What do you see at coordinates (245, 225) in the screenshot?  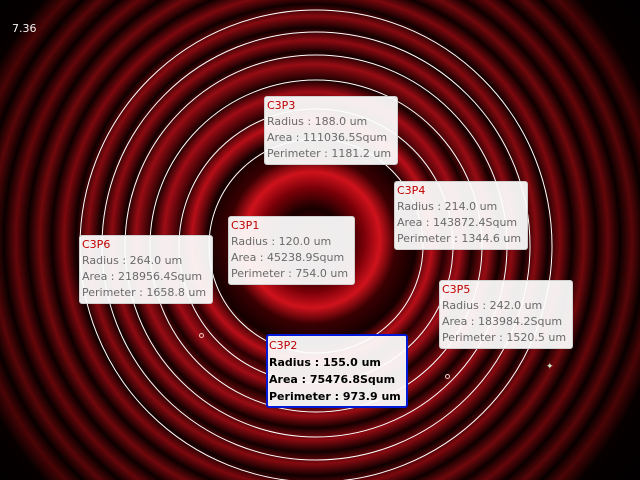 I see `measurement-title: C3P1` at bounding box center [245, 225].